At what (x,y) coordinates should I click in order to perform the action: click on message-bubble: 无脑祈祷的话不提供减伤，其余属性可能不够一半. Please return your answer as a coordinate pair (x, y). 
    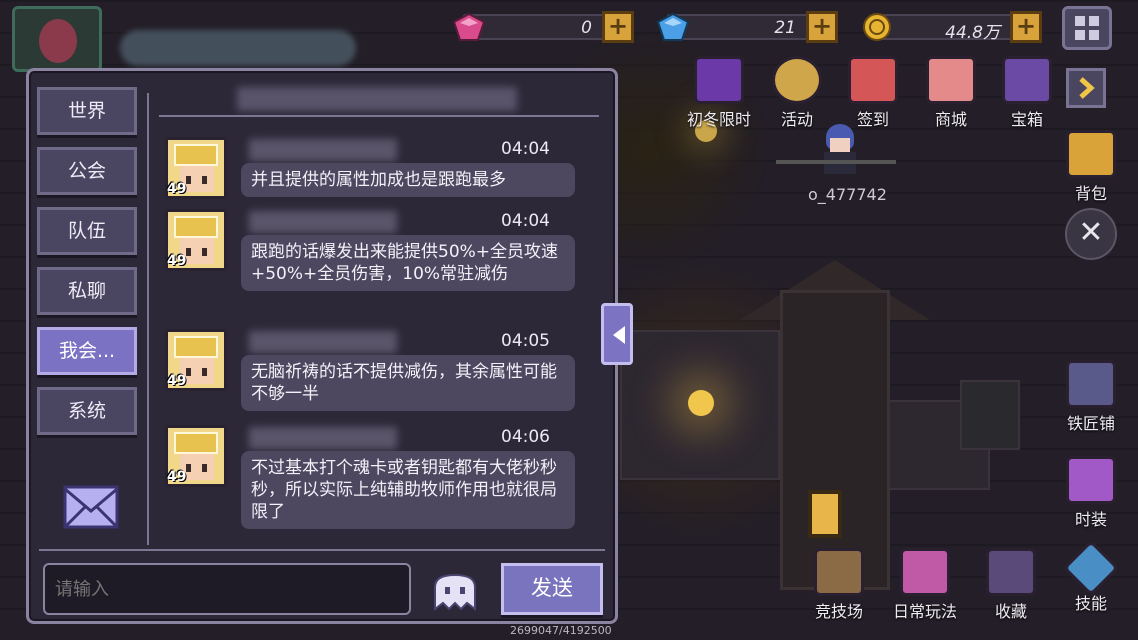
    Looking at the image, I should click on (408, 383).